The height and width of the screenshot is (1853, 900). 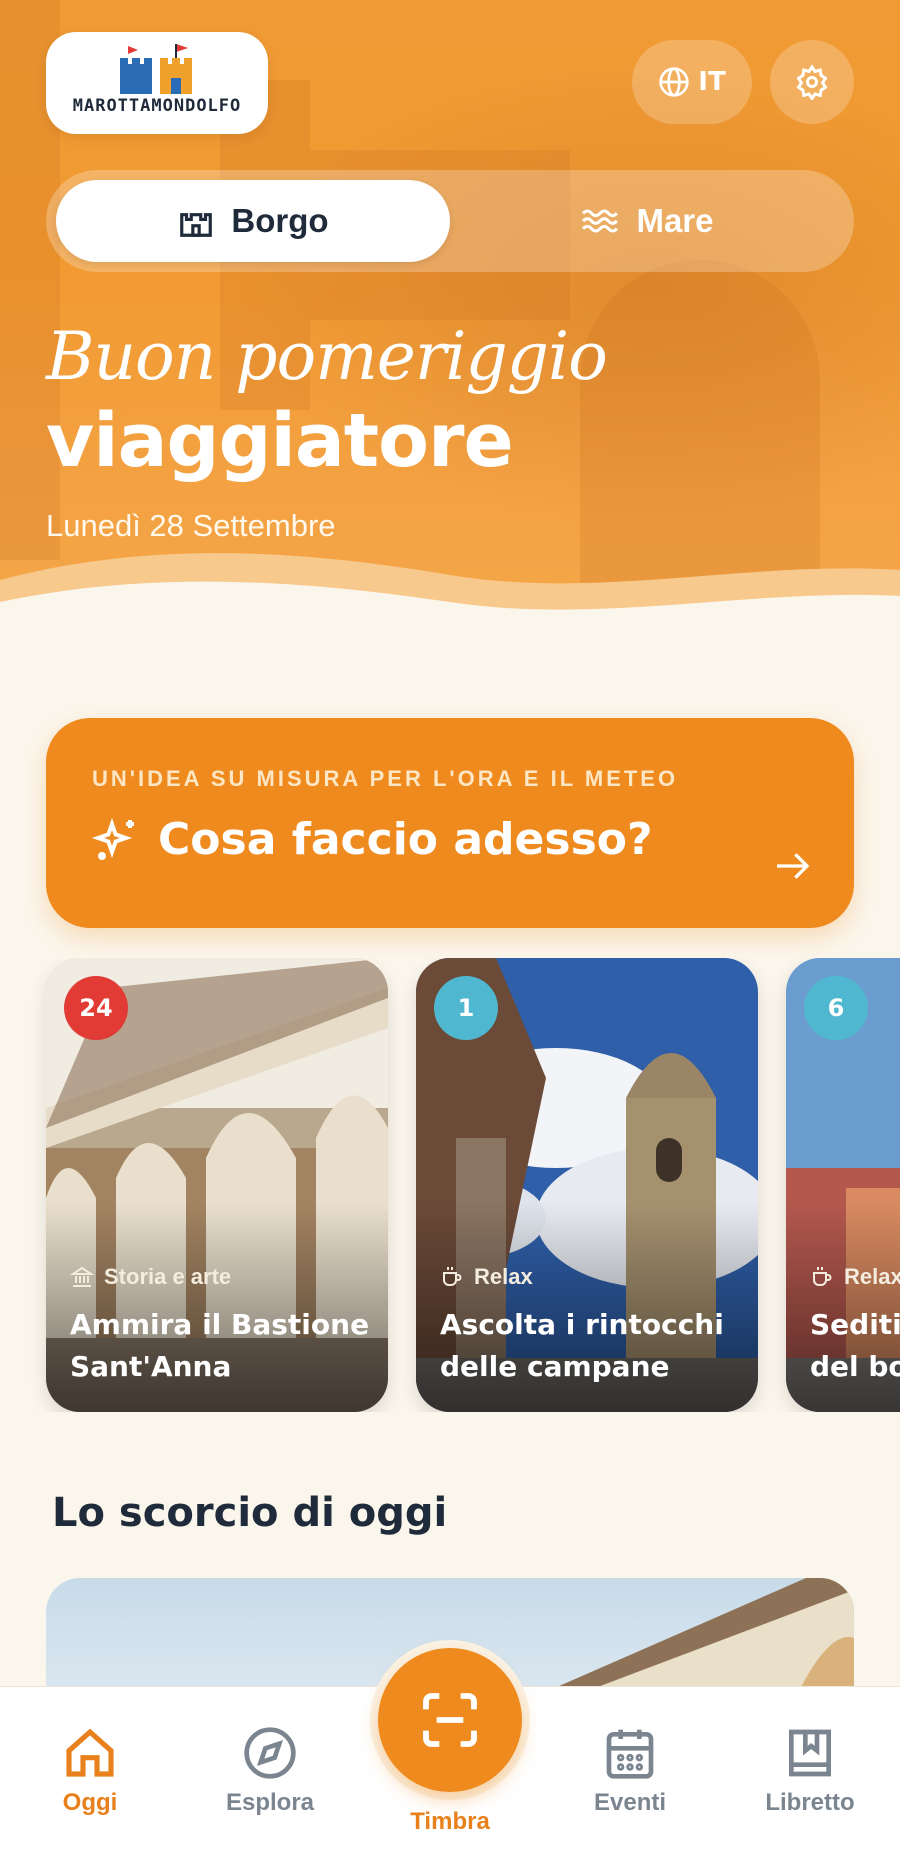 I want to click on card-count-badge: 1, so click(x=466, y=1008).